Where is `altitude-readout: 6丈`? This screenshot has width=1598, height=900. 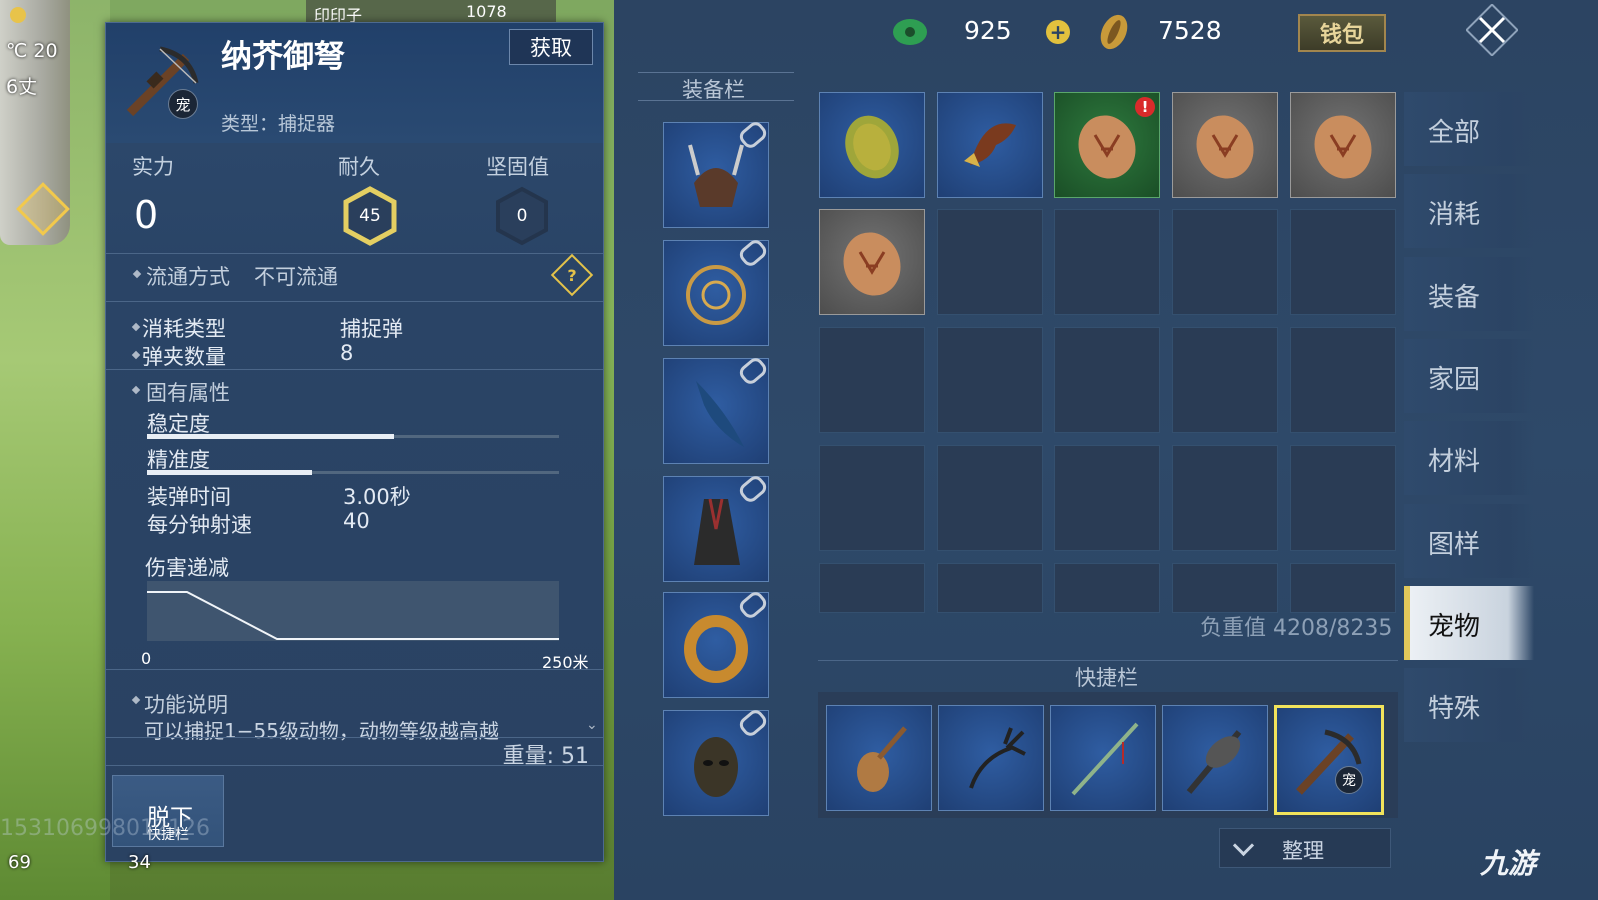
altitude-readout: 6丈 is located at coordinates (22, 87).